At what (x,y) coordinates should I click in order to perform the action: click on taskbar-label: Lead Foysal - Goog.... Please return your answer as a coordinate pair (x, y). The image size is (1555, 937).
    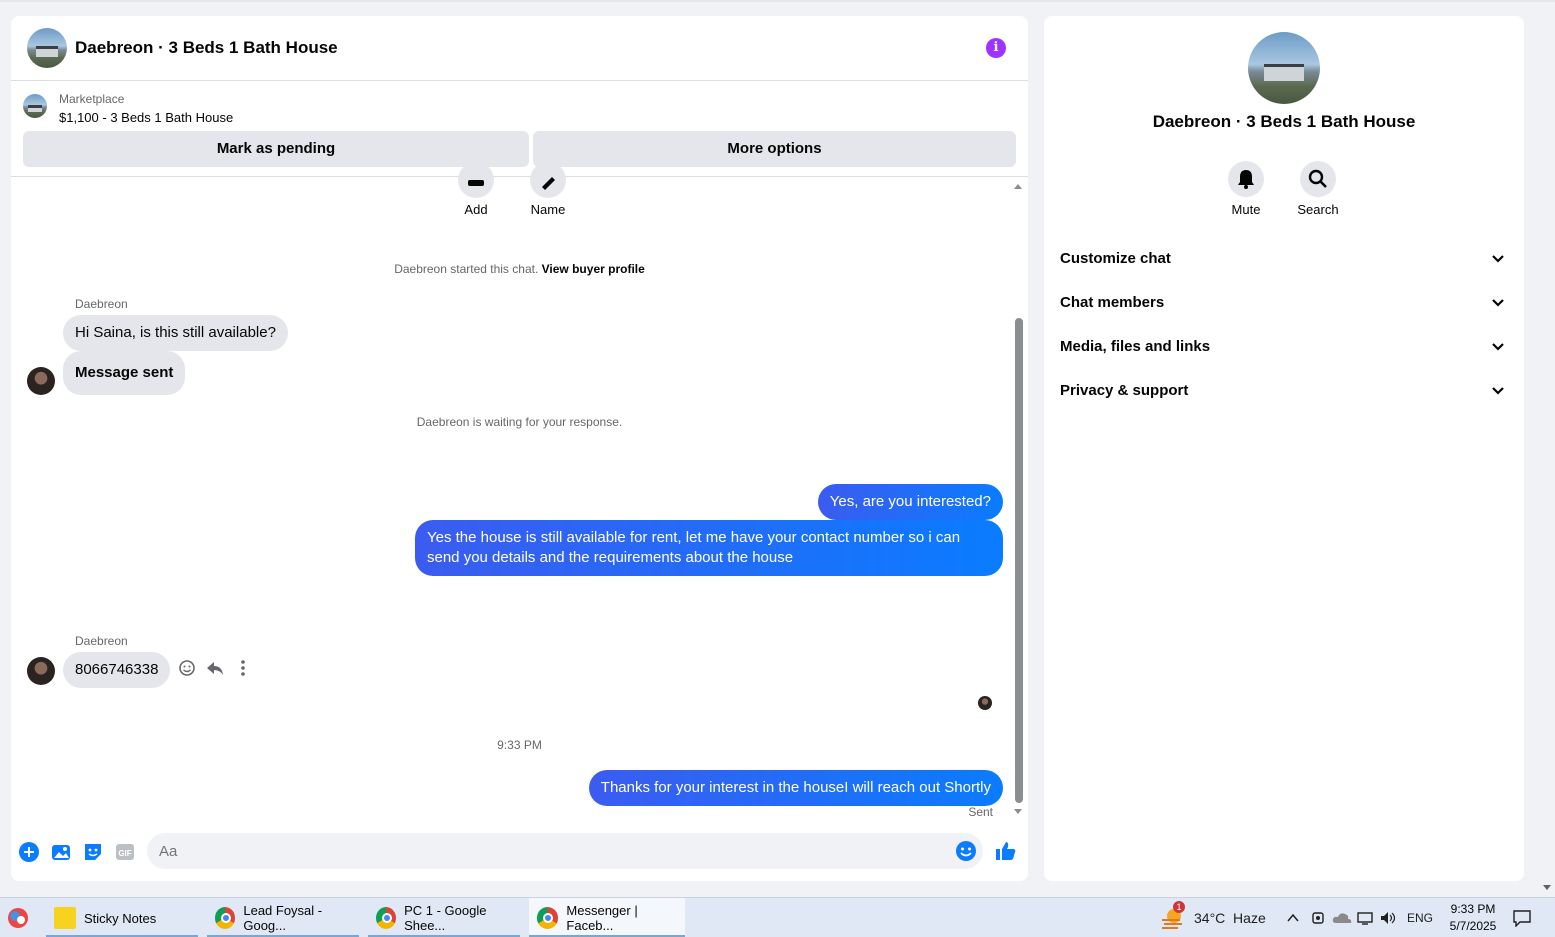
    Looking at the image, I should click on (283, 918).